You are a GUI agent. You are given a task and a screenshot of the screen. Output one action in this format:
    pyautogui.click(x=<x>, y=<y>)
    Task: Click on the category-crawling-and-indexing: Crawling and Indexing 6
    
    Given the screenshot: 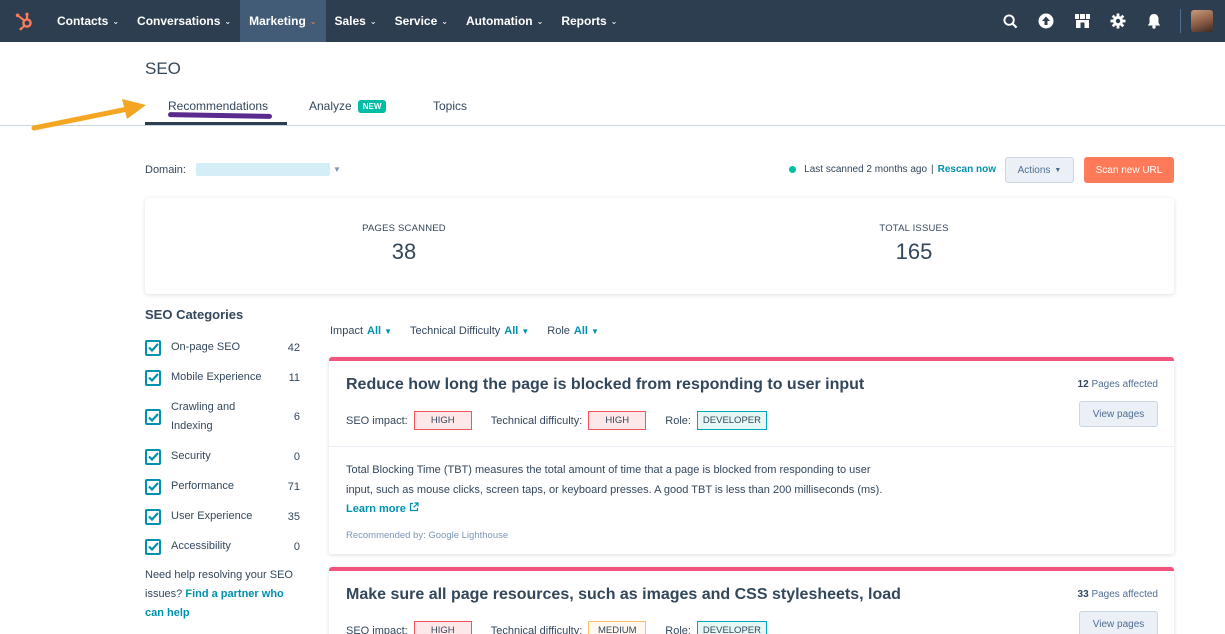 What is the action you would take?
    pyautogui.click(x=222, y=417)
    